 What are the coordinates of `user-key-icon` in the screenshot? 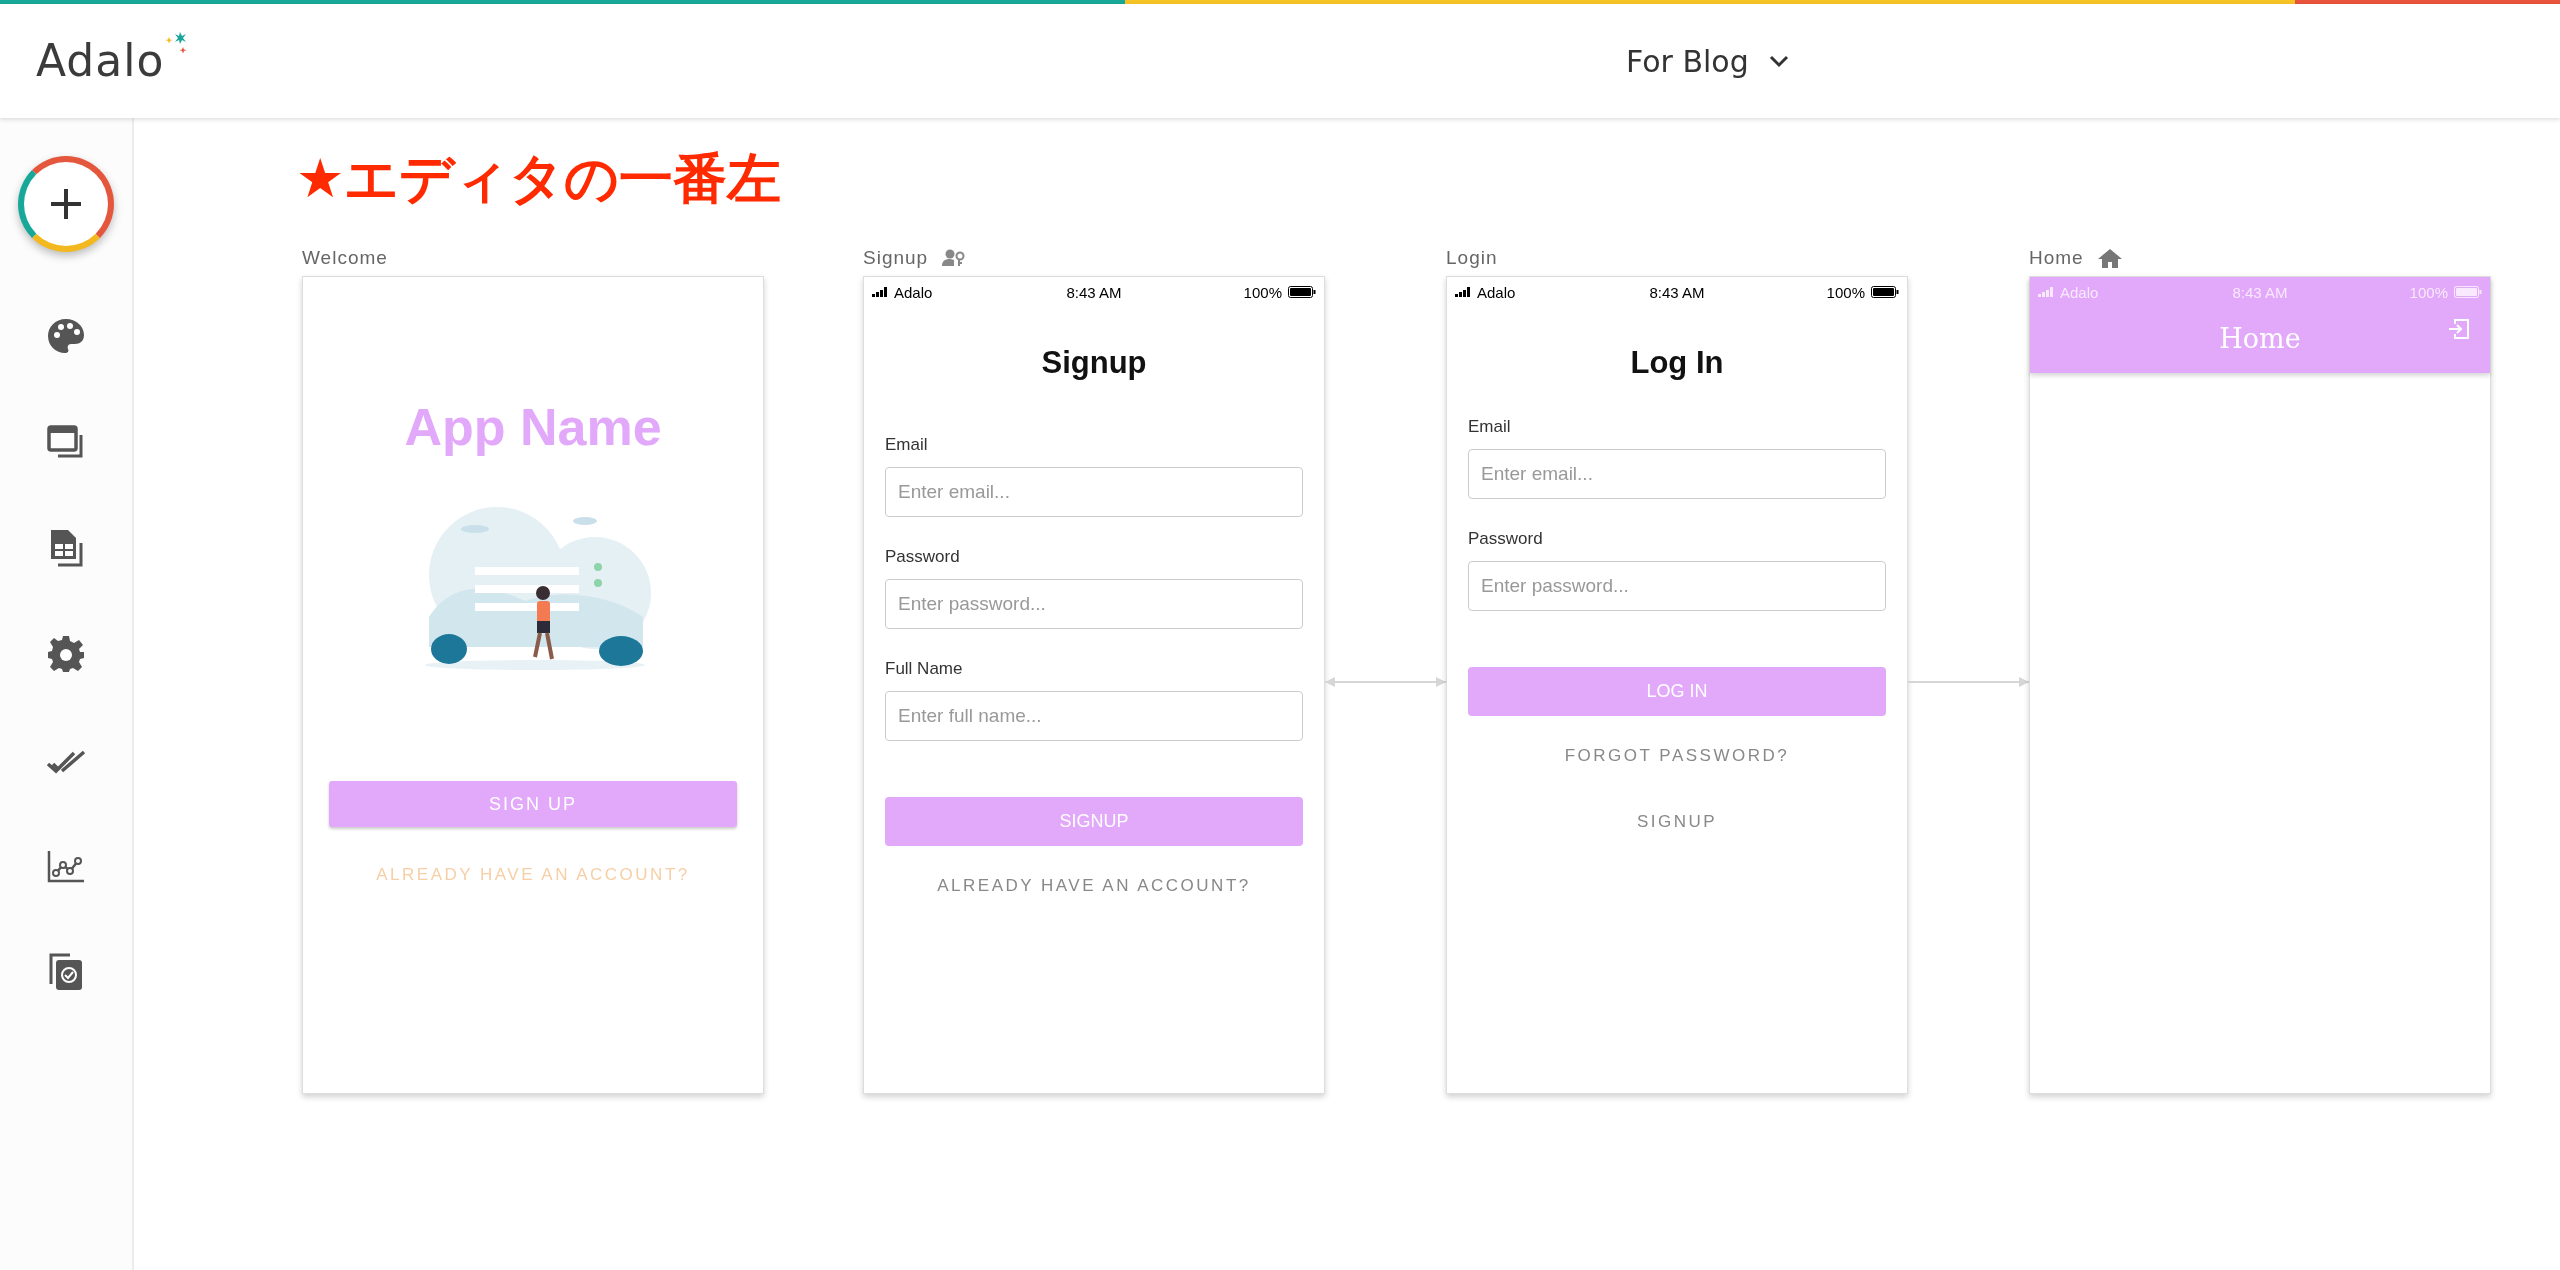 It's located at (954, 258).